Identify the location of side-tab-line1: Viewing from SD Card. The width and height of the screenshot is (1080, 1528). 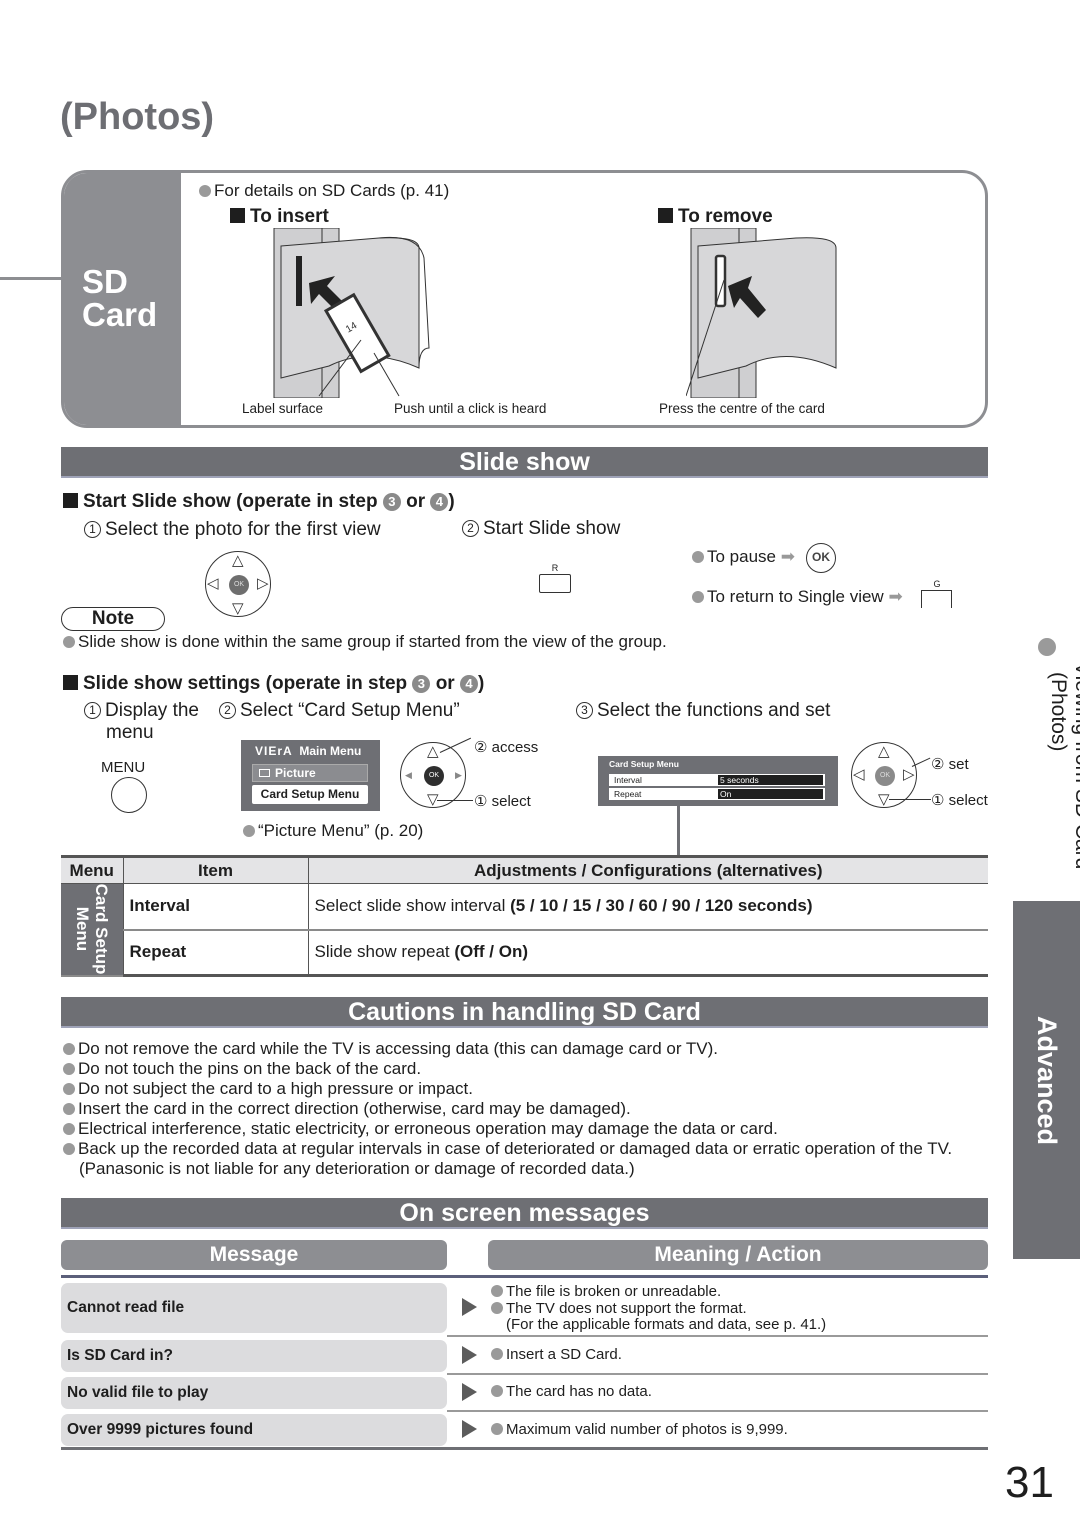
(1075, 766).